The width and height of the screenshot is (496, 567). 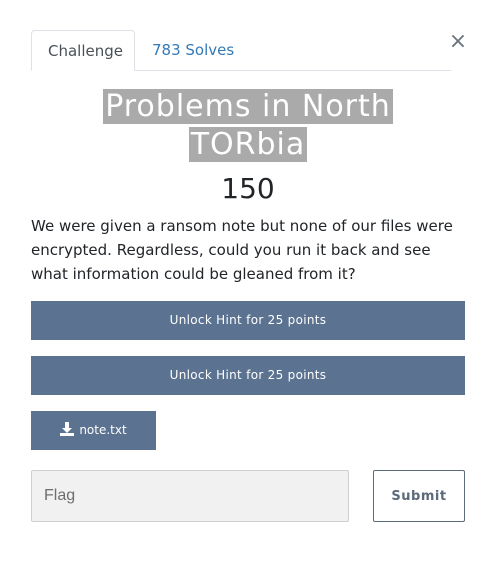 I want to click on challenge-title-line-1: Problems in North, so click(x=248, y=106).